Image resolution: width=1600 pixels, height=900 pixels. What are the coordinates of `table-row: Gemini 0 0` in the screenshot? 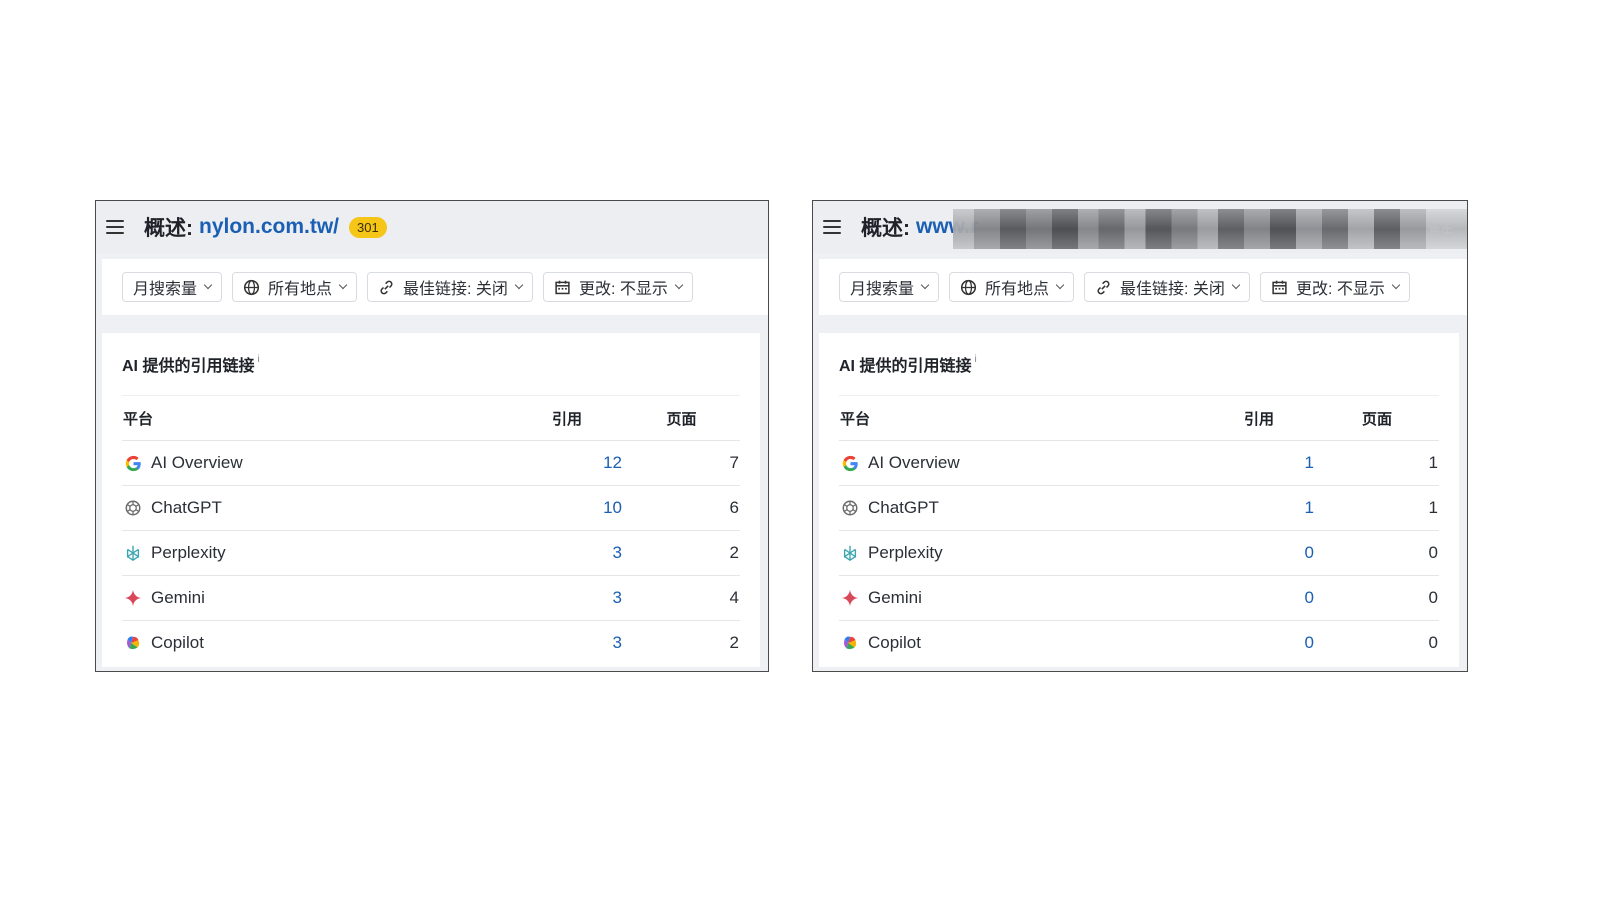 It's located at (1139, 598).